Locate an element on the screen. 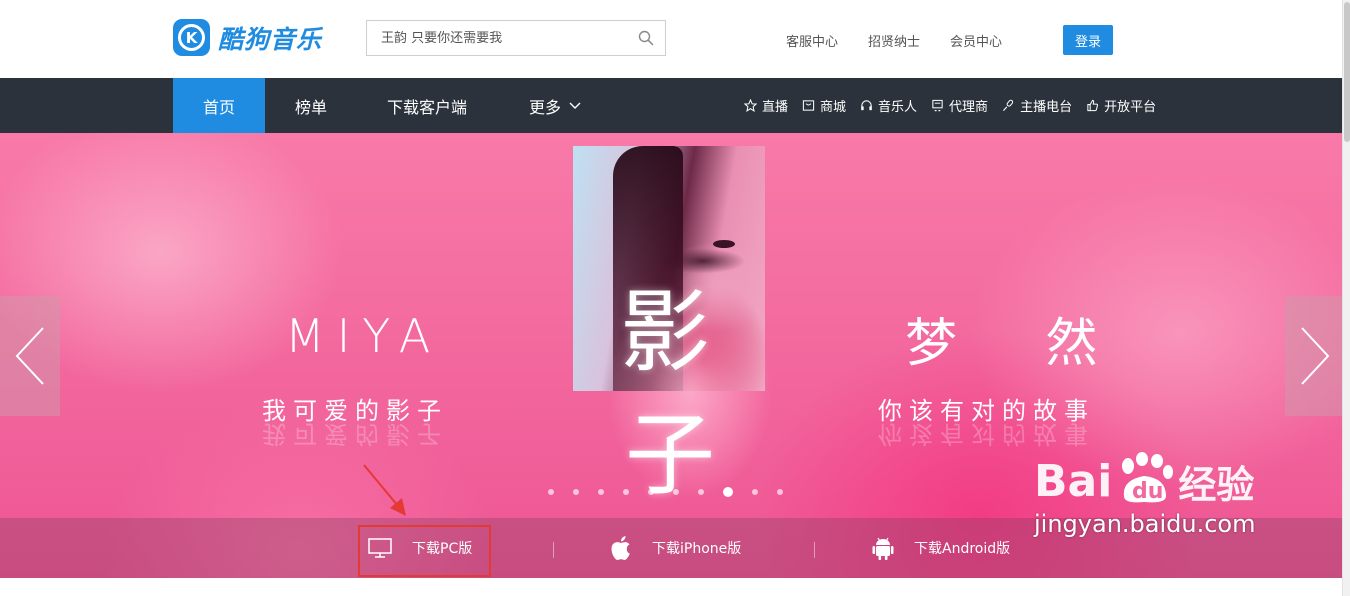 The image size is (1350, 596). nav-item-more: 更多 is located at coordinates (555, 105).